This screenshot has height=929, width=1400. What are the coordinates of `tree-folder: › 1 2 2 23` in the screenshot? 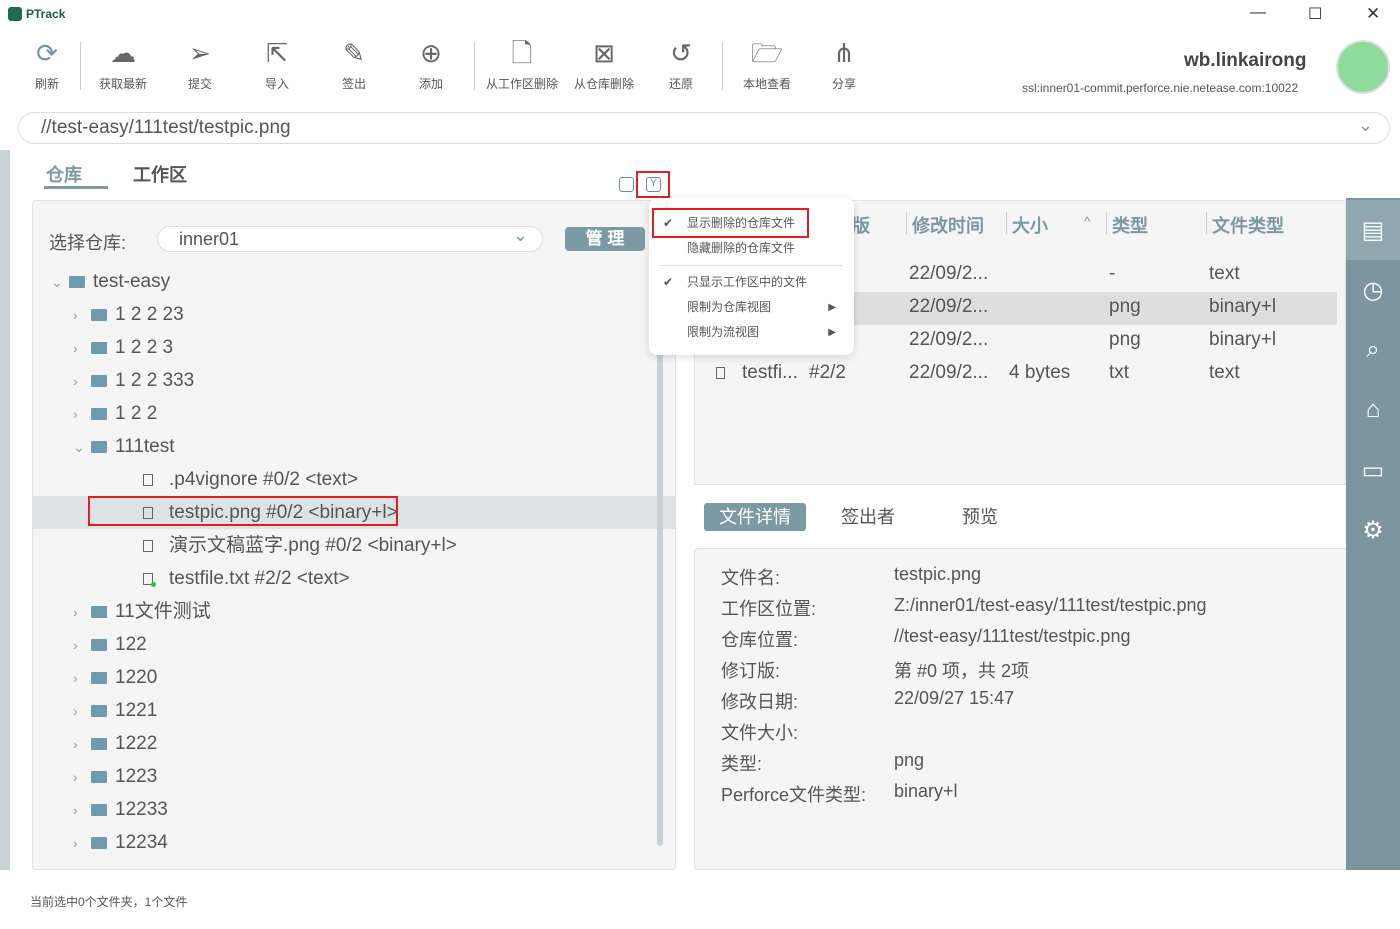 It's located at (117, 314).